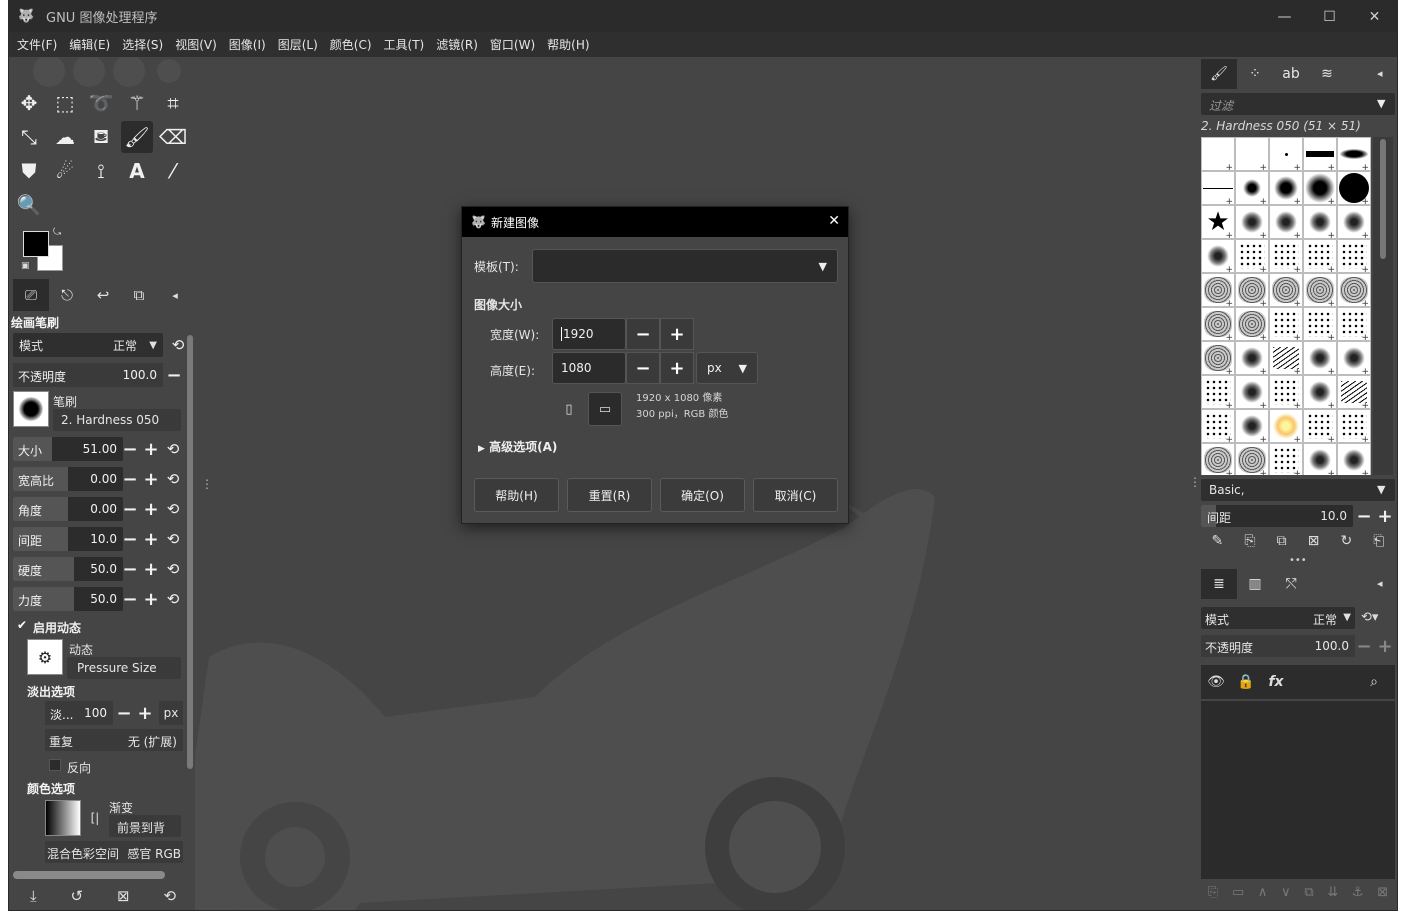 This screenshot has width=1406, height=917. Describe the element at coordinates (516, 495) in the screenshot. I see `help-button: 帮助(H)` at that location.